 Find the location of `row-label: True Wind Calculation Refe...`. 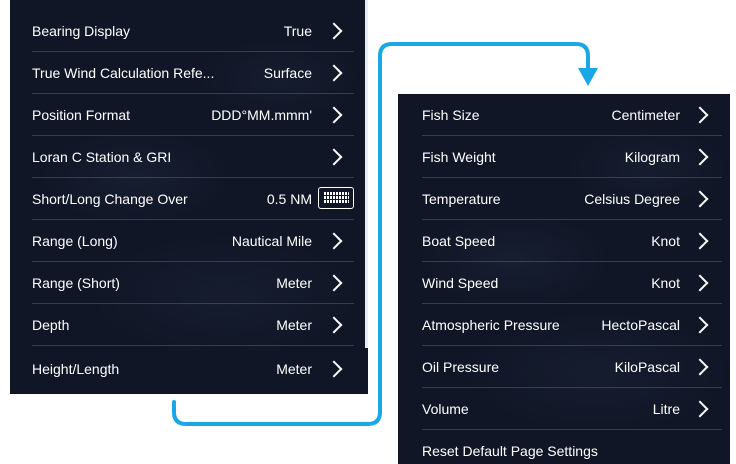

row-label: True Wind Calculation Refe... is located at coordinates (123, 73).